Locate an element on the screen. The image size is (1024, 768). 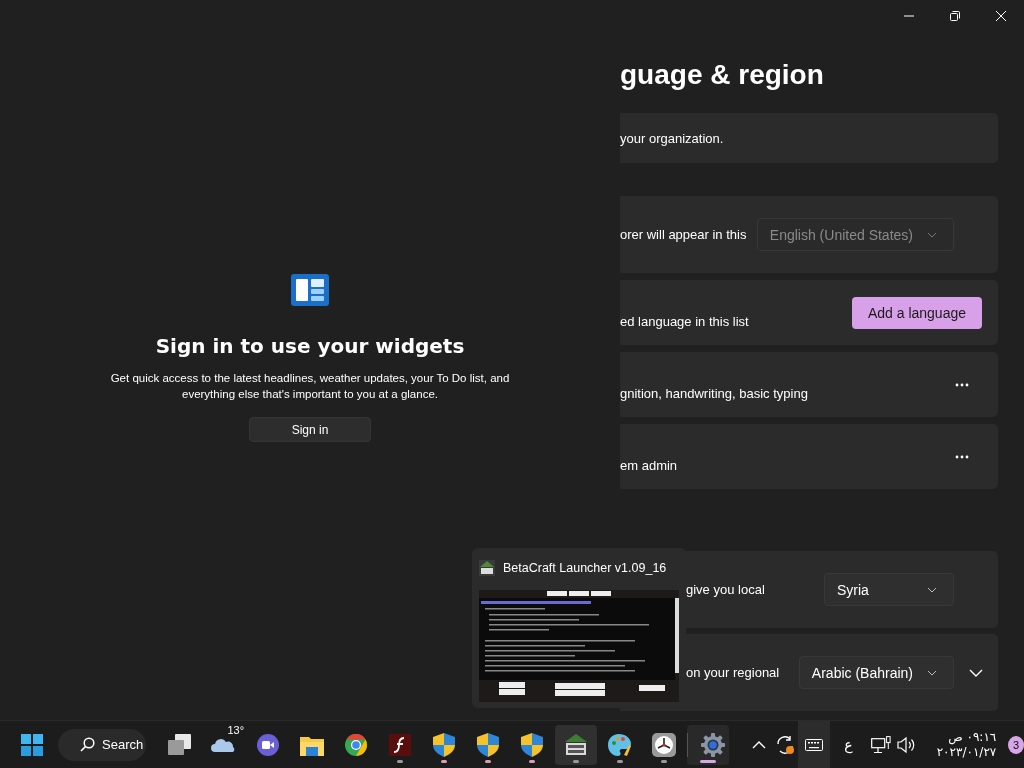
setting-description: gnition, handwriting, basic typing is located at coordinates (714, 393).